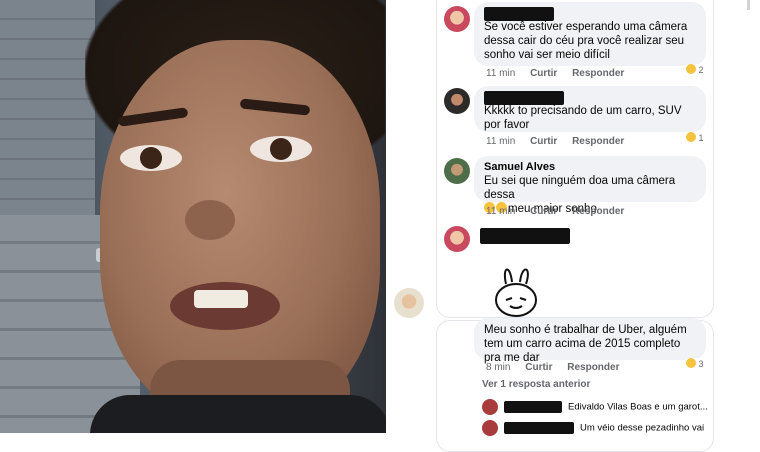 The width and height of the screenshot is (760, 452). Describe the element at coordinates (558, 367) in the screenshot. I see `comment-actions: 8 min Curtir Responder` at that location.